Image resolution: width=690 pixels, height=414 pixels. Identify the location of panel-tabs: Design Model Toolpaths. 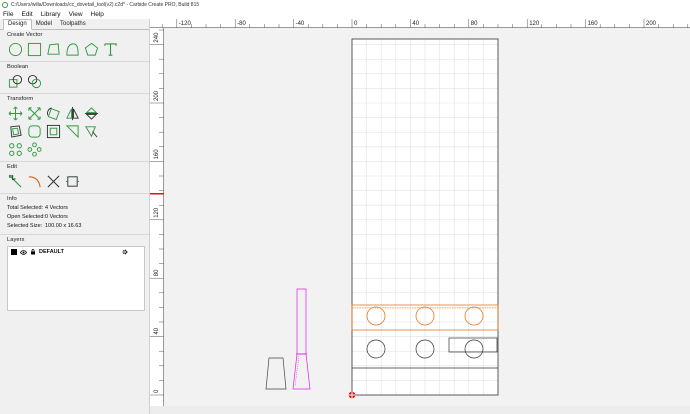
(74, 24).